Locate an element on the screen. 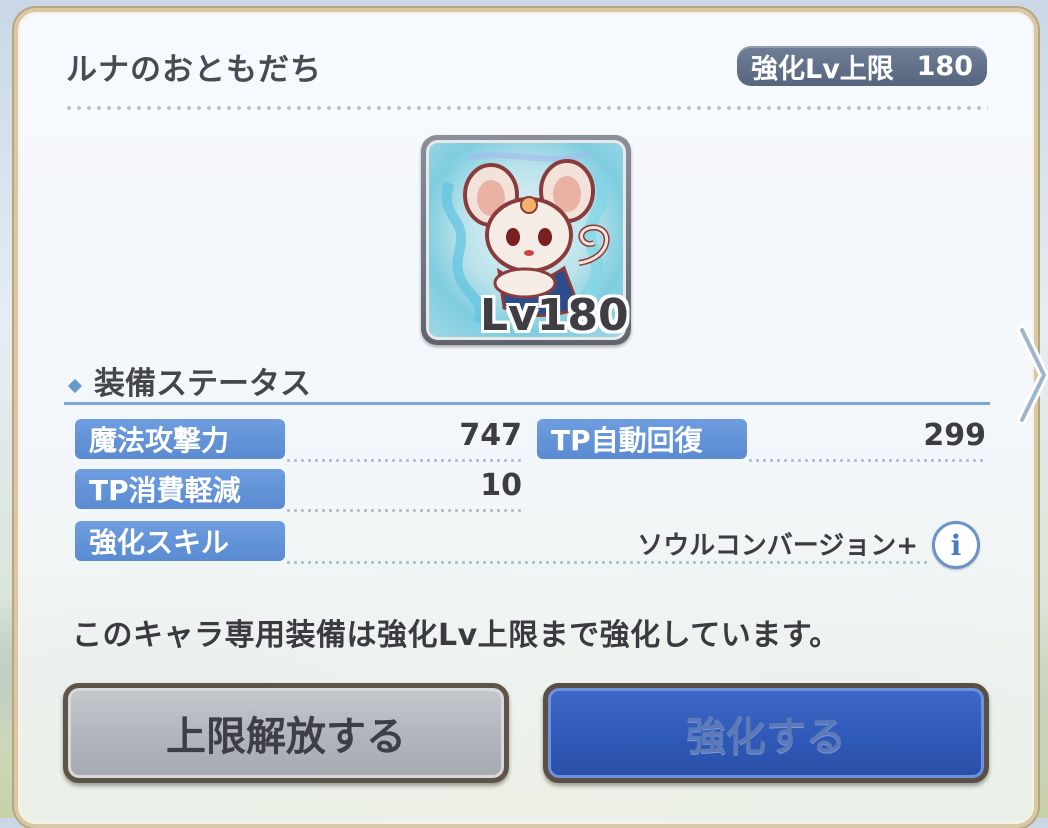 The image size is (1048, 828). stat-label-tp-cost-reduction: TP消費軽減 is located at coordinates (180, 489).